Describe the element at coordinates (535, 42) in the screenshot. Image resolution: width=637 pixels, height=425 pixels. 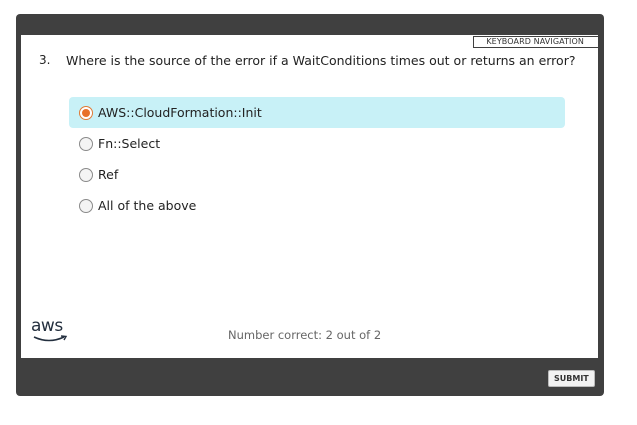
I see `keyboard-navigation-button: KEYBOARD NAVIGATION` at that location.